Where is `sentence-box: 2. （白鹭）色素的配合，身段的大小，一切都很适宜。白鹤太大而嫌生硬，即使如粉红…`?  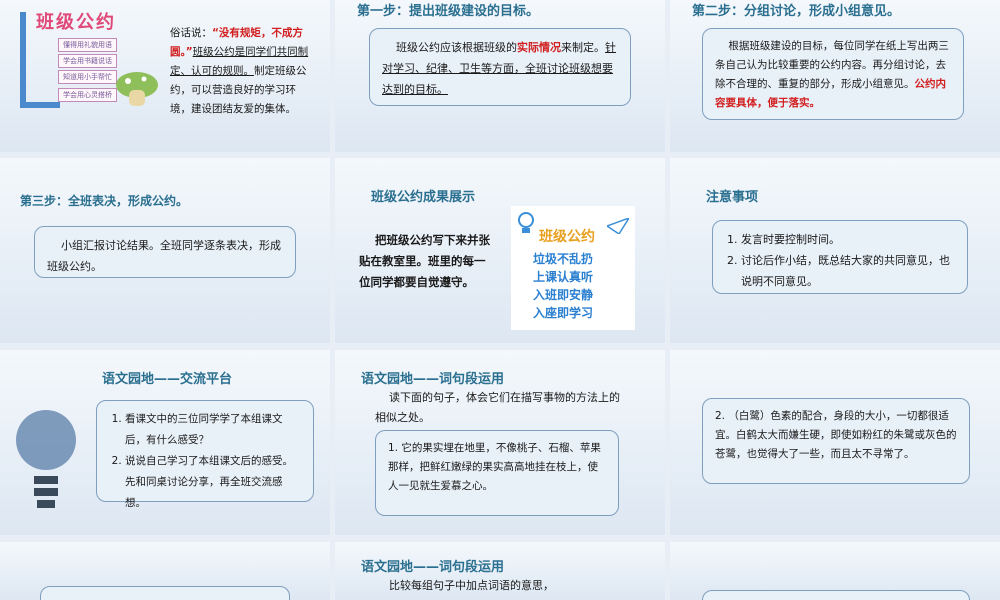
sentence-box: 2. （白鹭）色素的配合，身段的大小，一切都很适宜。白鹤太大而嫌生硬，即使如粉红… is located at coordinates (836, 441).